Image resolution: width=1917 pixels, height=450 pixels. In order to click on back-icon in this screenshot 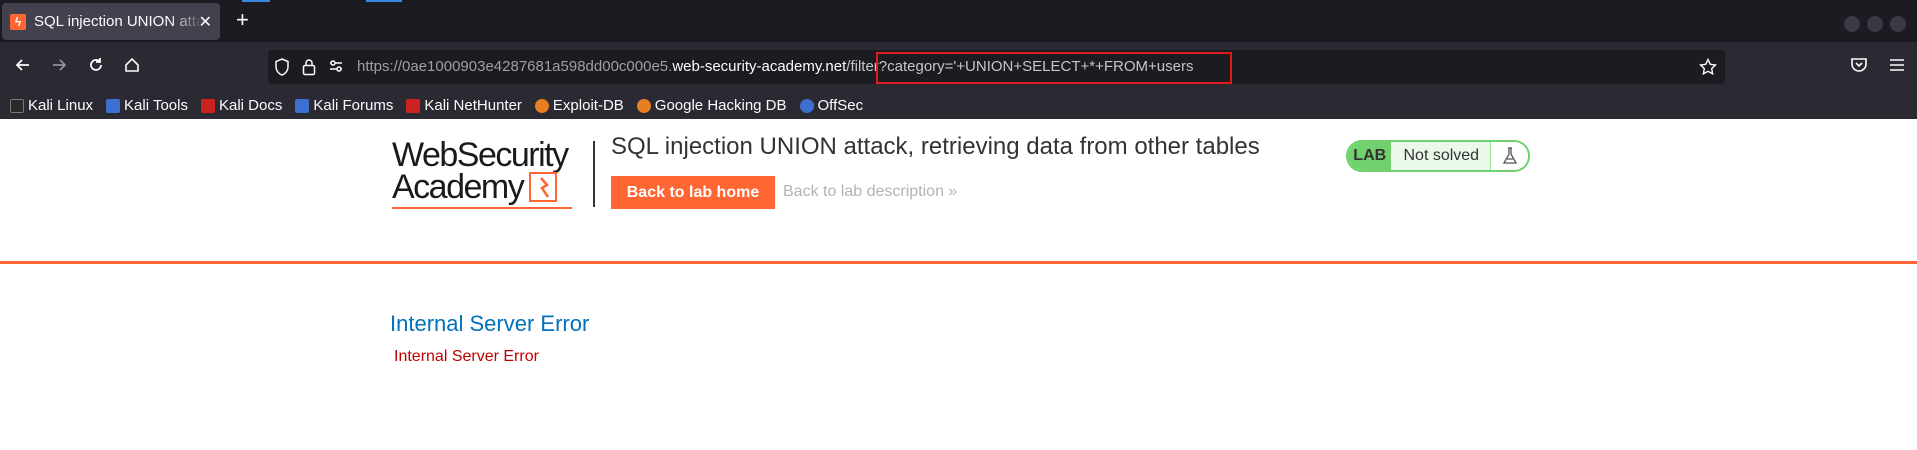, I will do `click(23, 66)`.